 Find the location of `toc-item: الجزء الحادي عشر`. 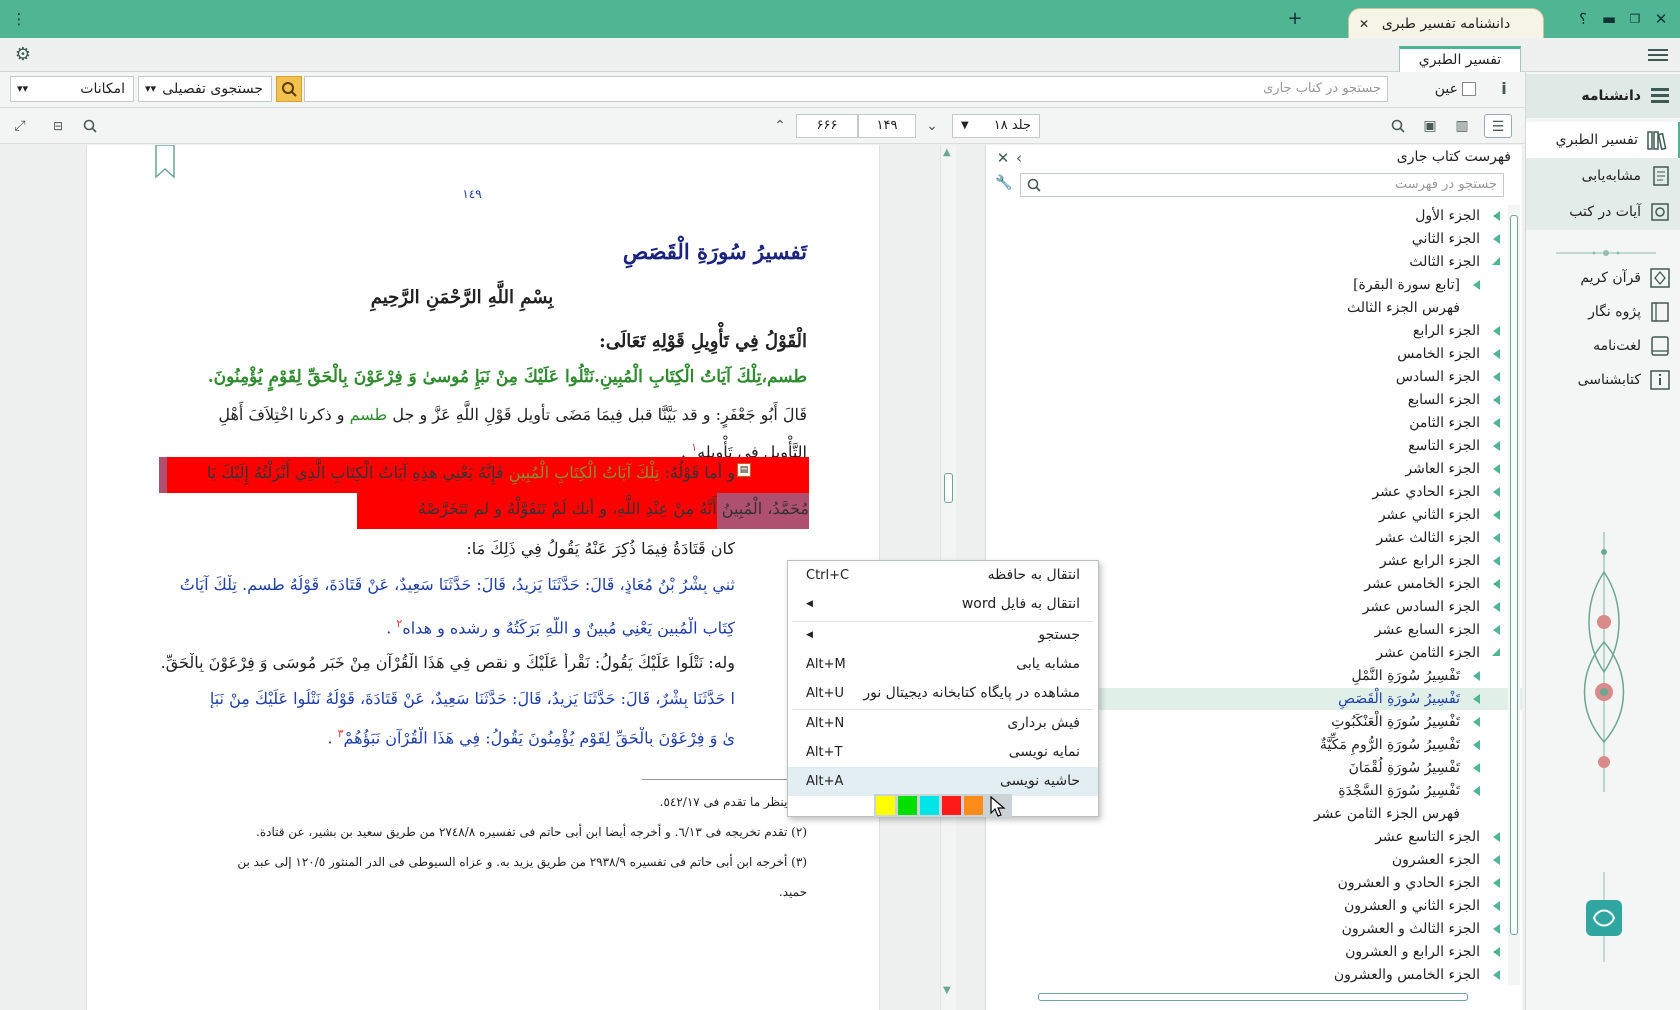

toc-item: الجزء الحادي عشر is located at coordinates (1254, 492).